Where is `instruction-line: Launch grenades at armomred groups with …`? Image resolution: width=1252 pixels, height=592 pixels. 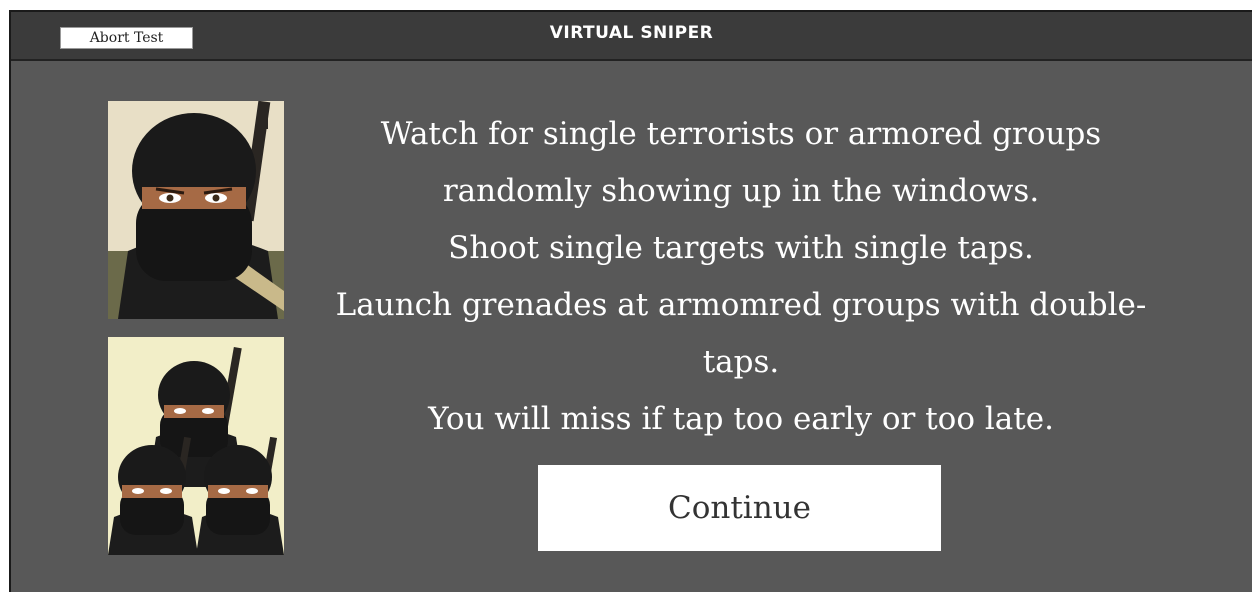
instruction-line: Launch grenades at armomred groups with … is located at coordinates (741, 305).